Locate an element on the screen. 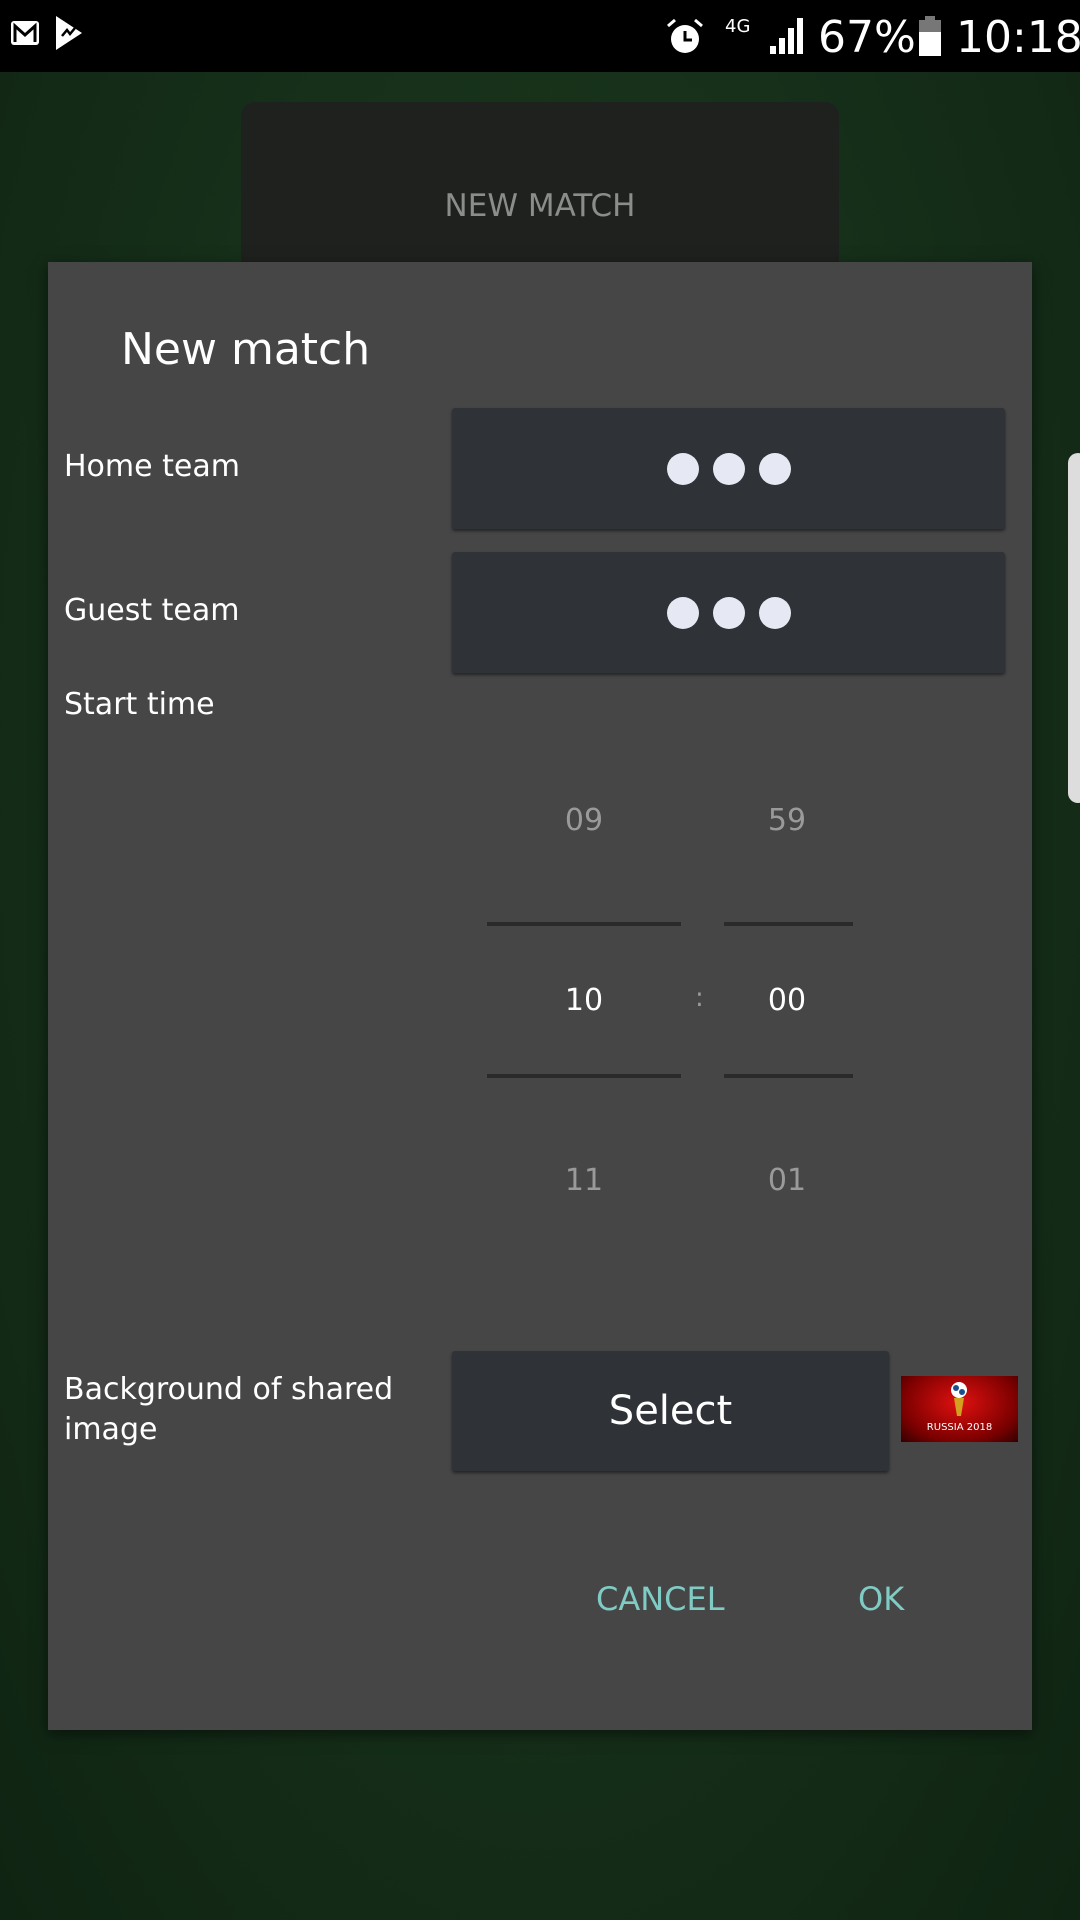 The image size is (1080, 1920). cancel-button: CANCEL is located at coordinates (660, 1599).